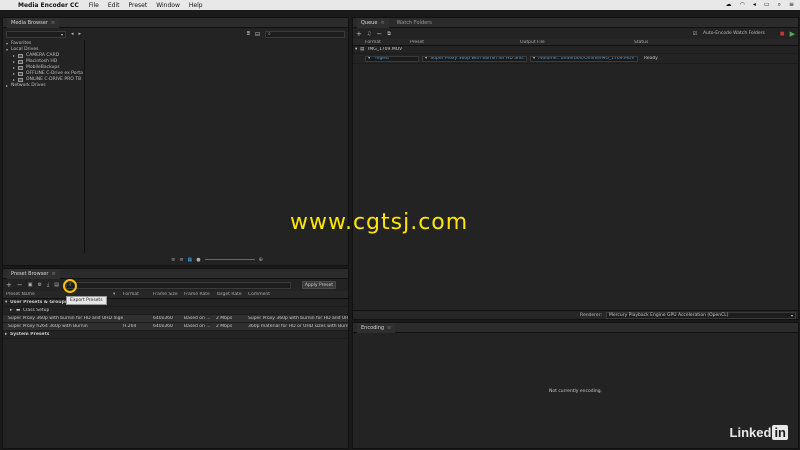 This screenshot has height=450, width=800. I want to click on menu-edit: Edit, so click(114, 5).